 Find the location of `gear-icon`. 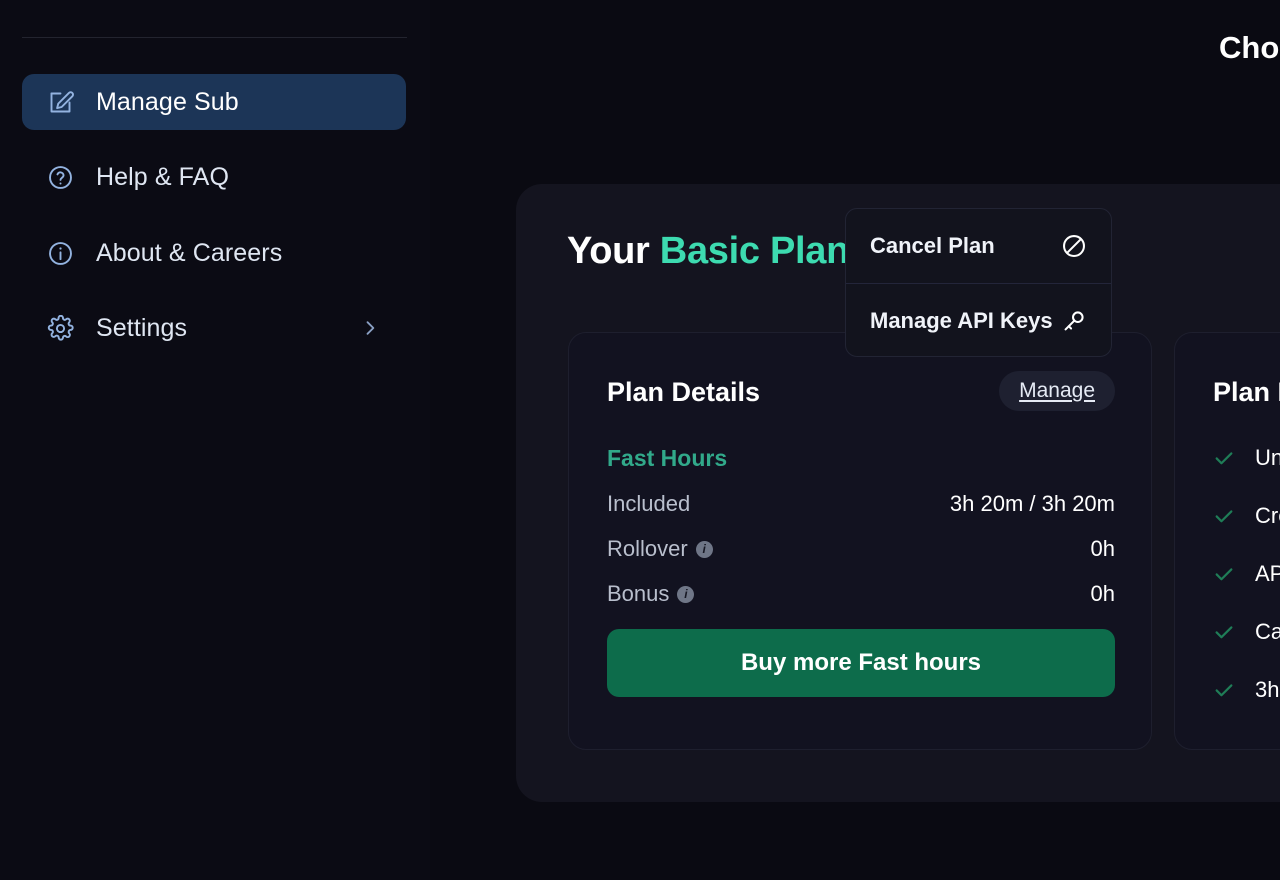

gear-icon is located at coordinates (60, 328).